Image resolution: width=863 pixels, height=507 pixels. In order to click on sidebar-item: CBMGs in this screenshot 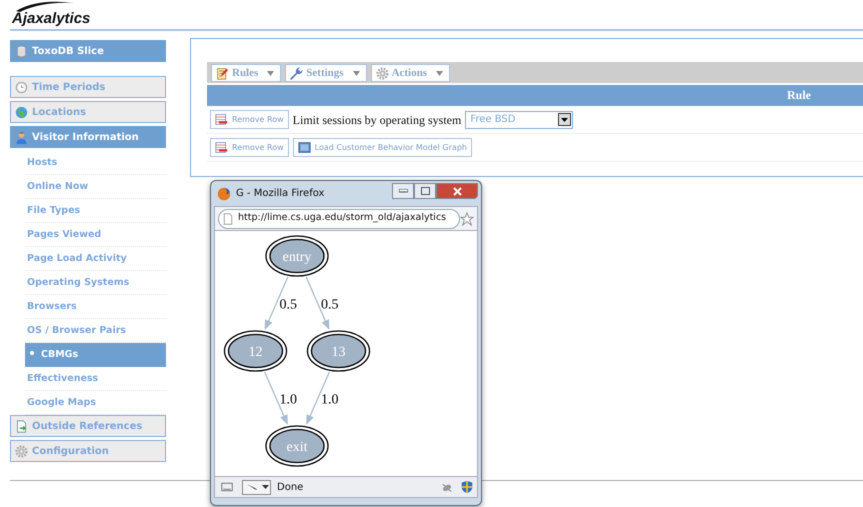, I will do `click(95, 355)`.